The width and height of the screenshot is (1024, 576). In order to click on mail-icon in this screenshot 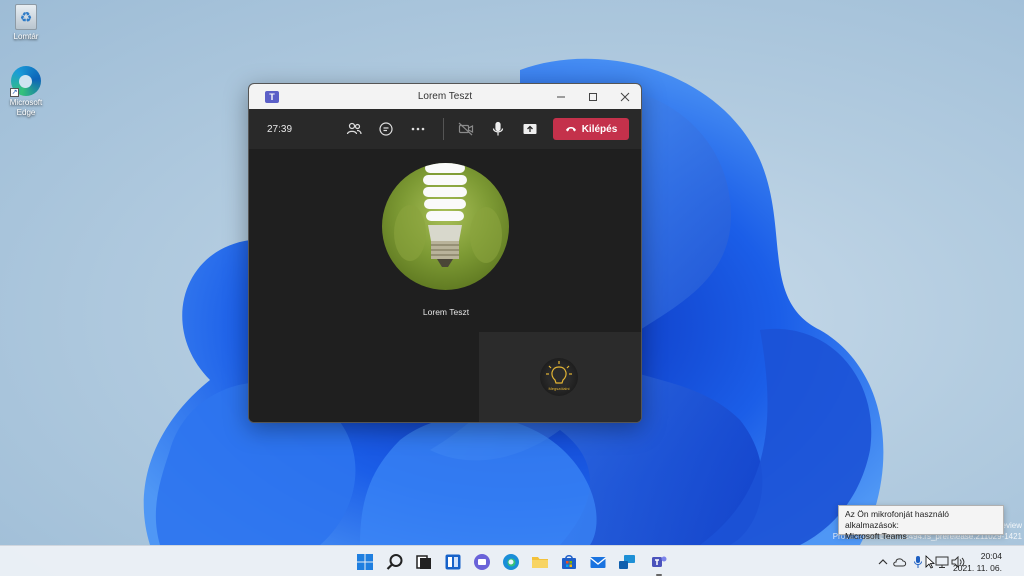, I will do `click(598, 562)`.